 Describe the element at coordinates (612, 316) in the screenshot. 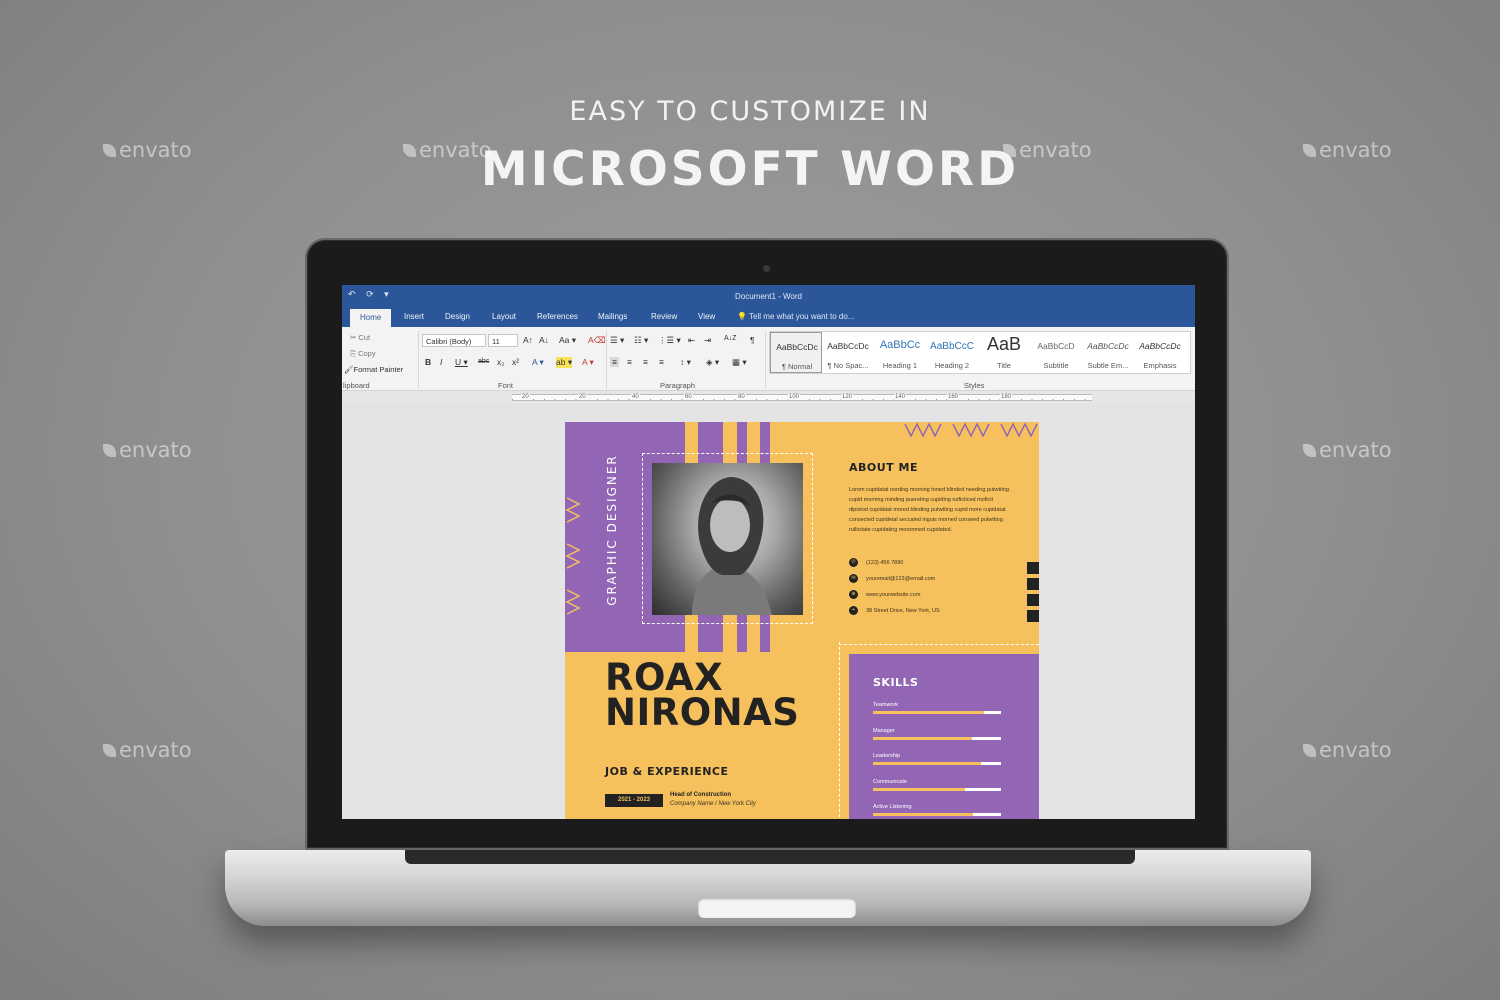

I see `tab-mailings: Mailings` at that location.